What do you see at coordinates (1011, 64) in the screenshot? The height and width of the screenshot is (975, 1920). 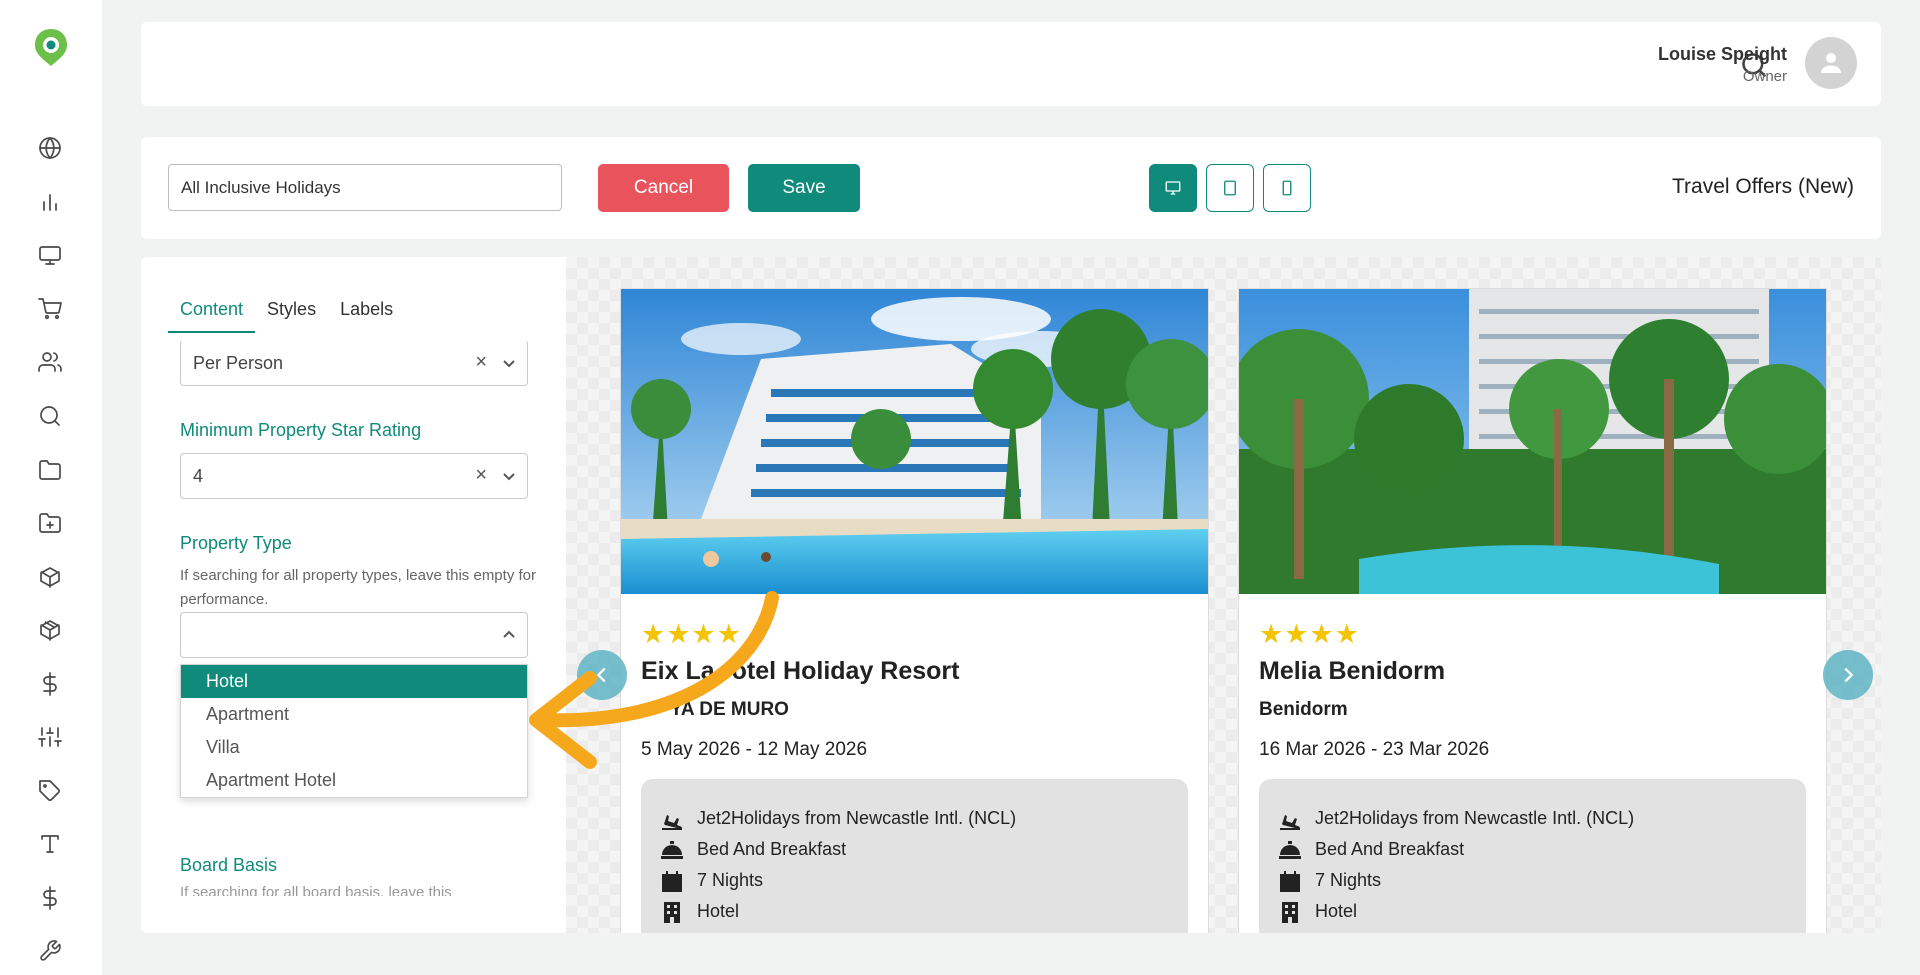 I see `top-header: Louise Speight Owner` at bounding box center [1011, 64].